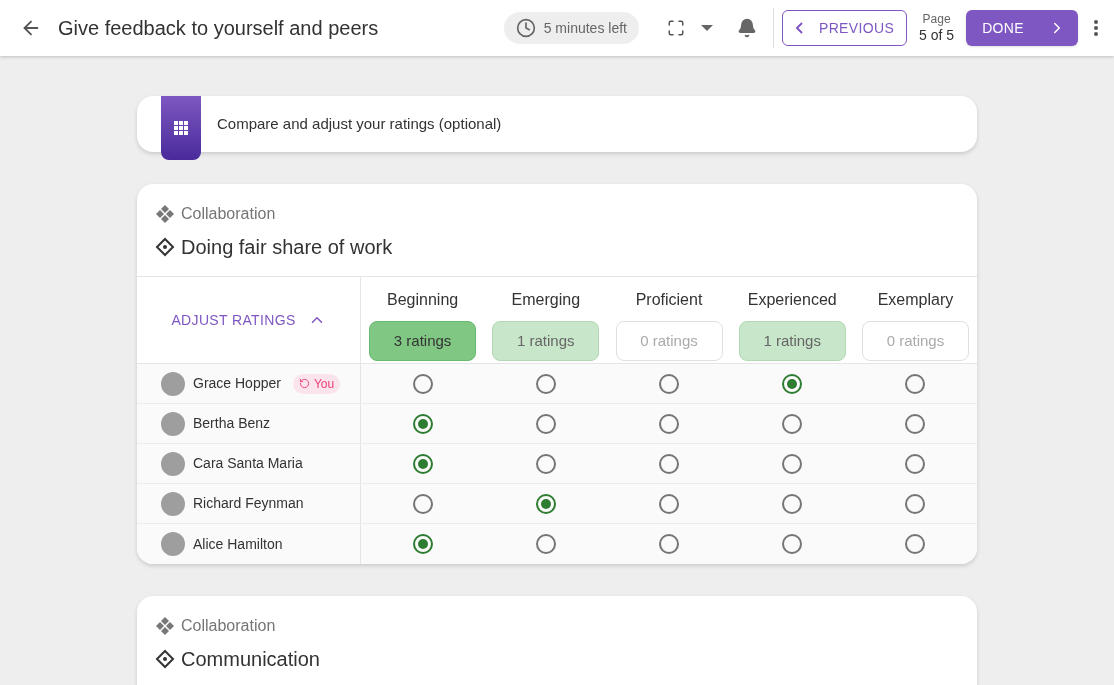 This screenshot has width=1114, height=685. What do you see at coordinates (359, 123) in the screenshot?
I see `instruction-text: Compare and adjust your ratings (optional)` at bounding box center [359, 123].